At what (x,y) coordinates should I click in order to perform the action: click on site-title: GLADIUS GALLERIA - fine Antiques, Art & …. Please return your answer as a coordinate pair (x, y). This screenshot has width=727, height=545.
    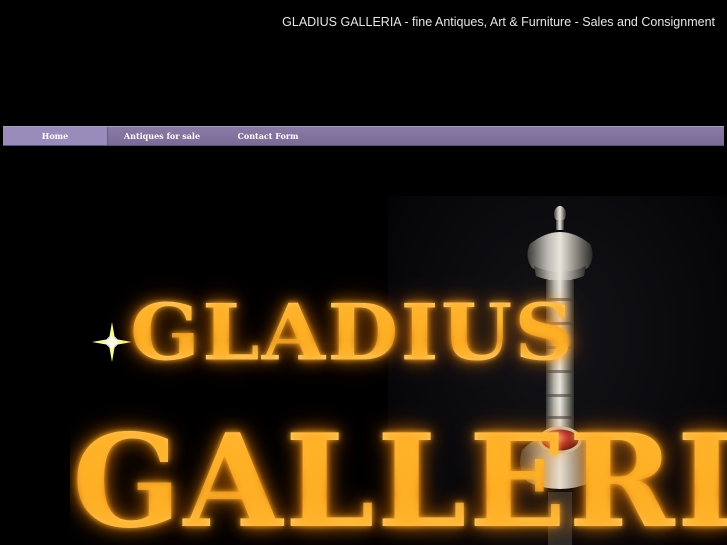
    Looking at the image, I should click on (498, 22).